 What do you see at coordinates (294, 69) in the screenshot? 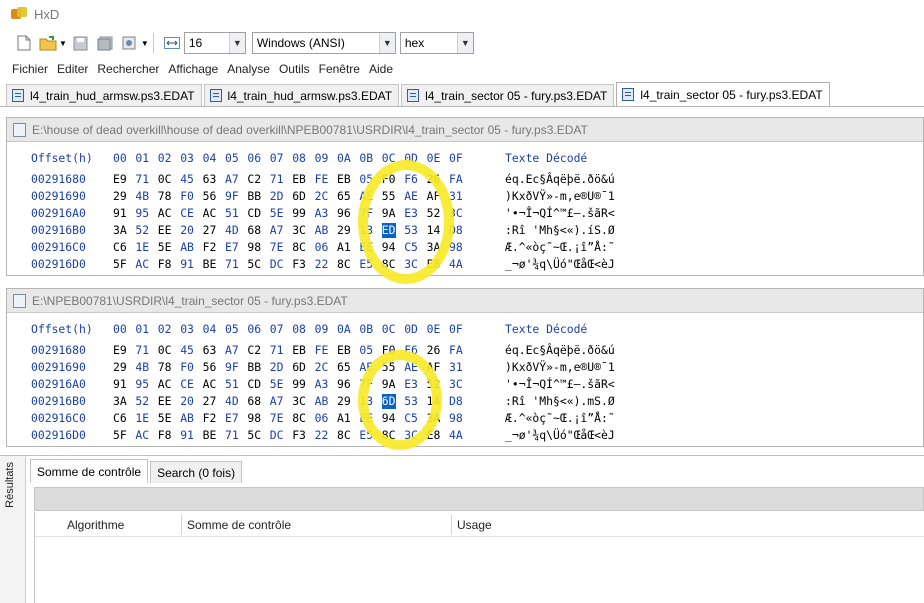
I see `menu-outils: Outils` at bounding box center [294, 69].